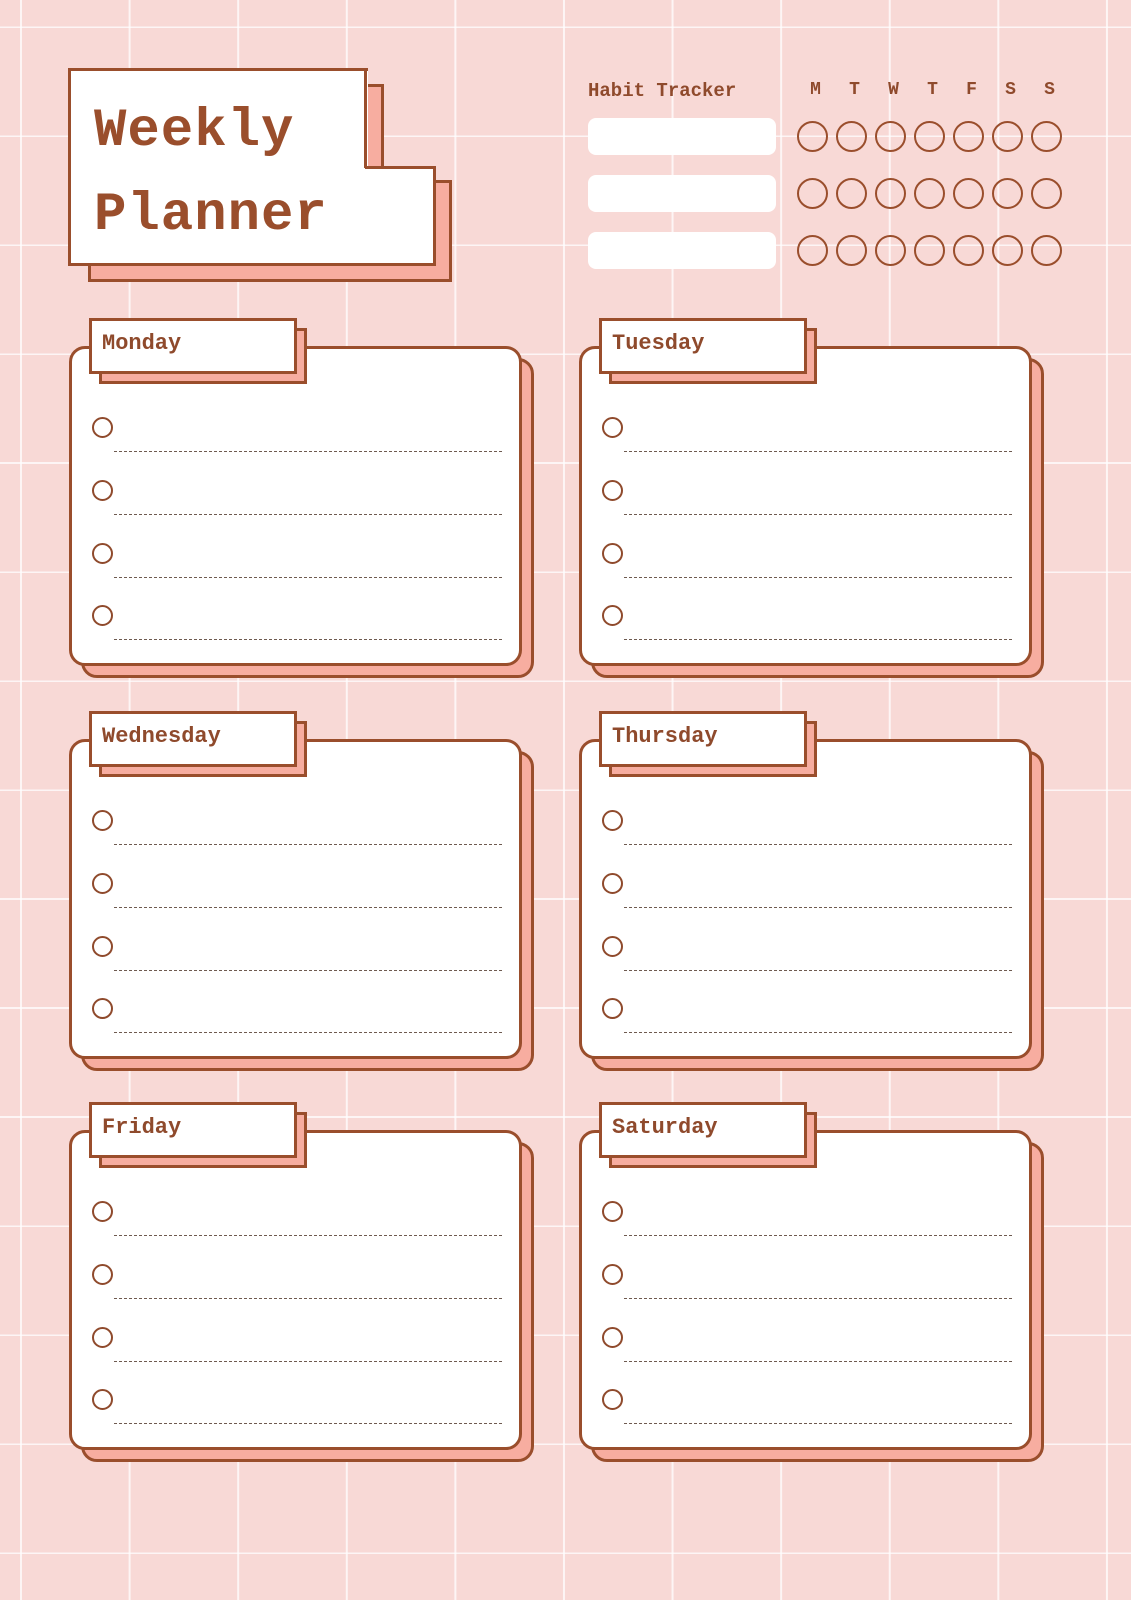  I want to click on day-label: Monday, so click(142, 343).